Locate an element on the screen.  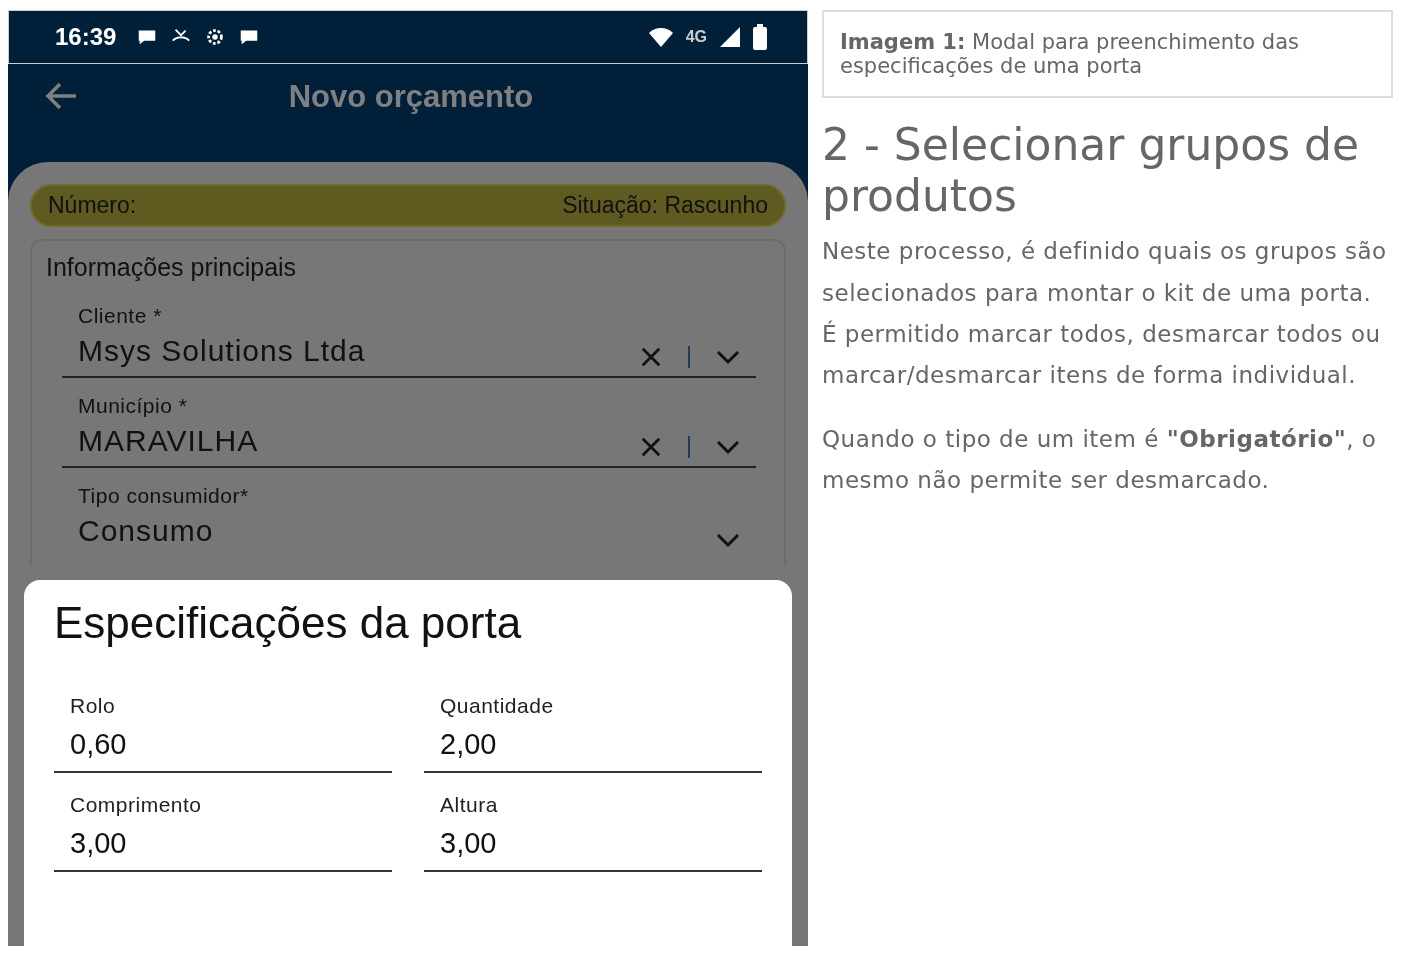
battery-icon is located at coordinates (760, 37).